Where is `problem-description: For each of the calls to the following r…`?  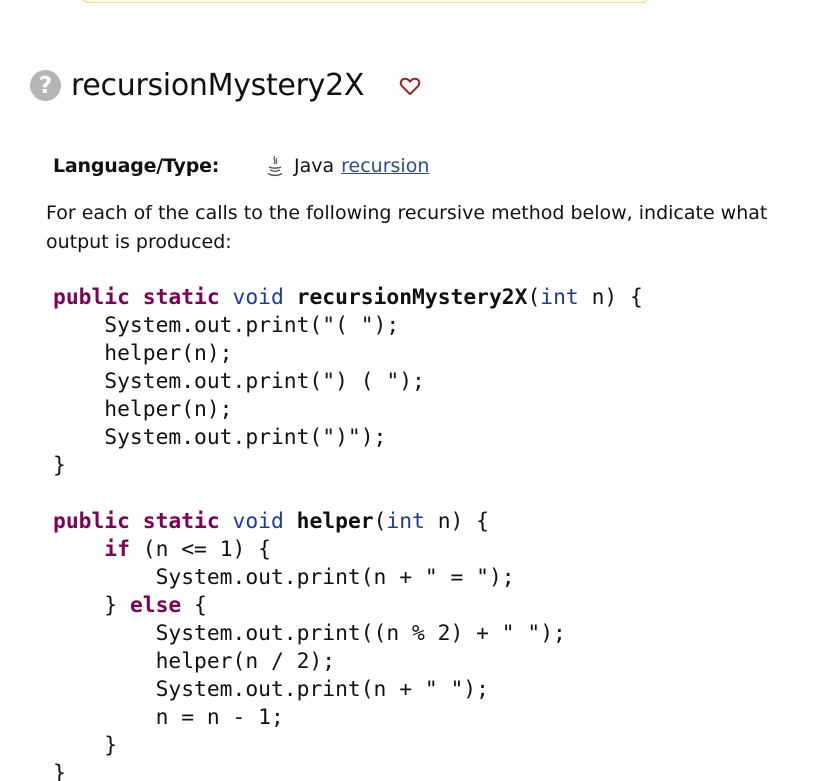
problem-description: For each of the calls to the following r… is located at coordinates (407, 227).